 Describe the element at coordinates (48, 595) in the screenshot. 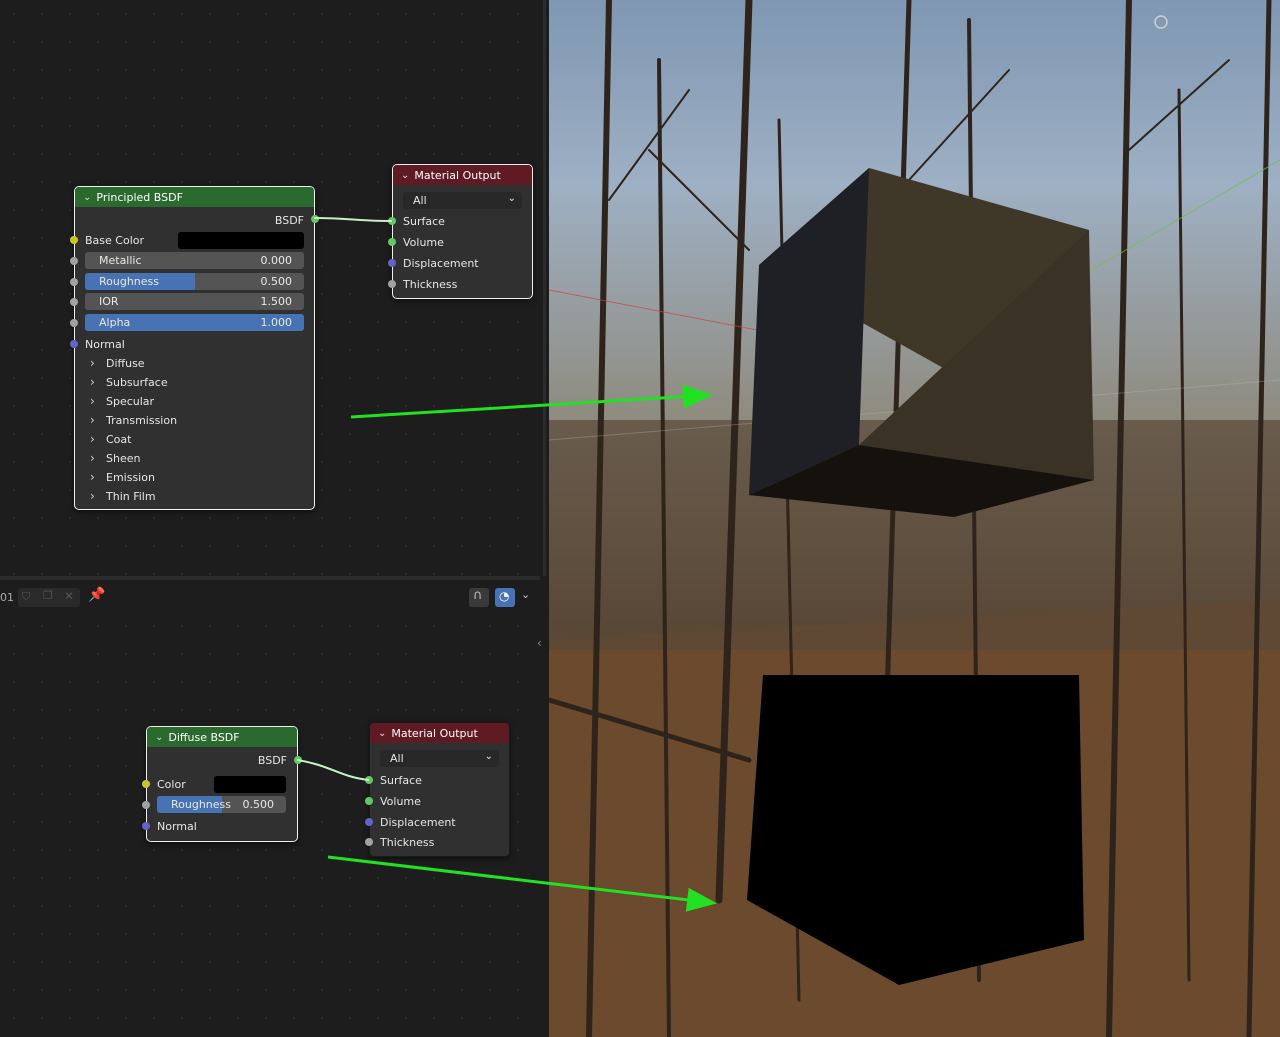

I see `duplicate-icon: ❐` at that location.